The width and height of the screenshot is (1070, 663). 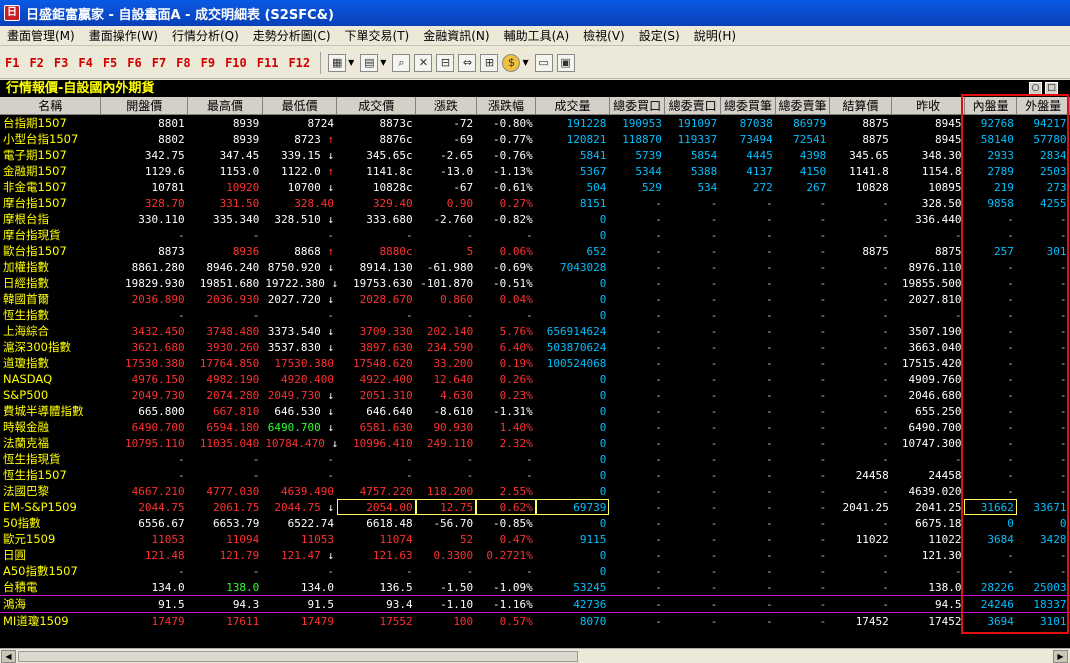 I want to click on table-row: 恆生指1507 - - - - - - 0 - - - - 24458 24458 - -, so click(x=535, y=475).